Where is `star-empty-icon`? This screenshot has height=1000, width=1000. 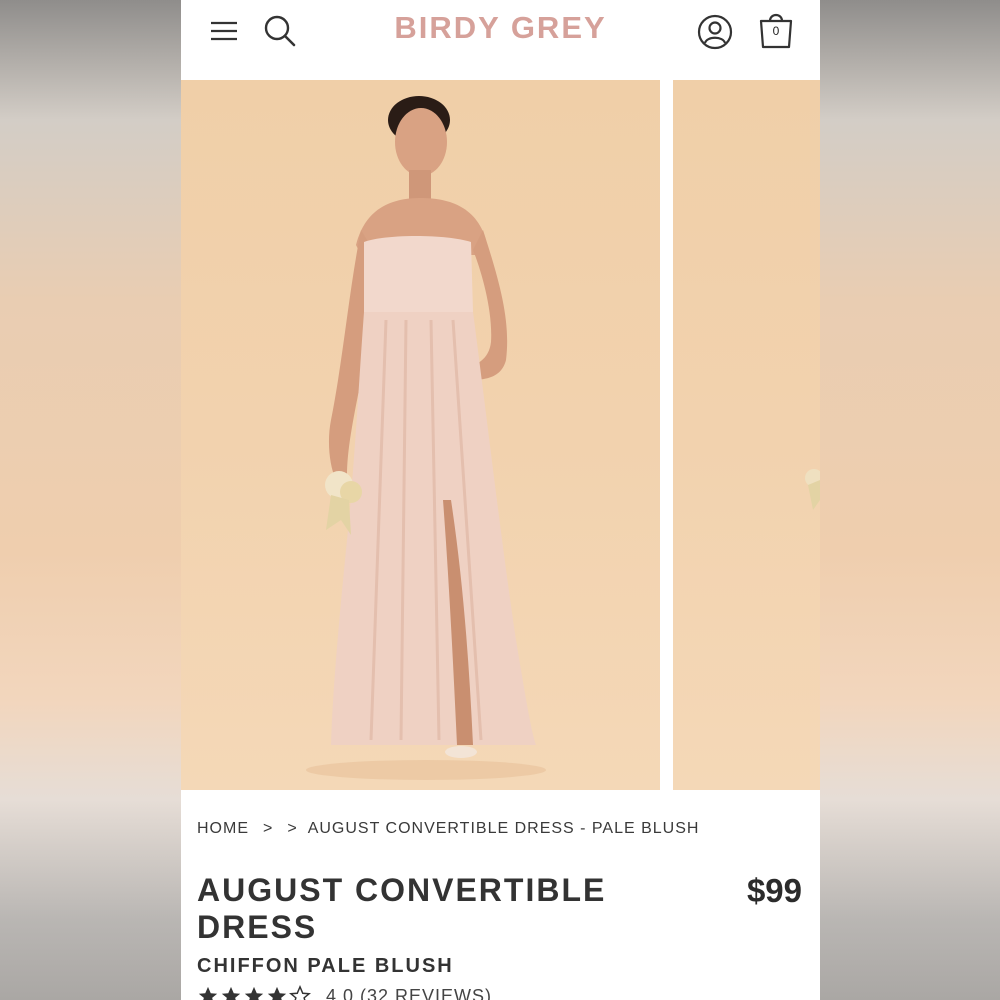 star-empty-icon is located at coordinates (300, 992).